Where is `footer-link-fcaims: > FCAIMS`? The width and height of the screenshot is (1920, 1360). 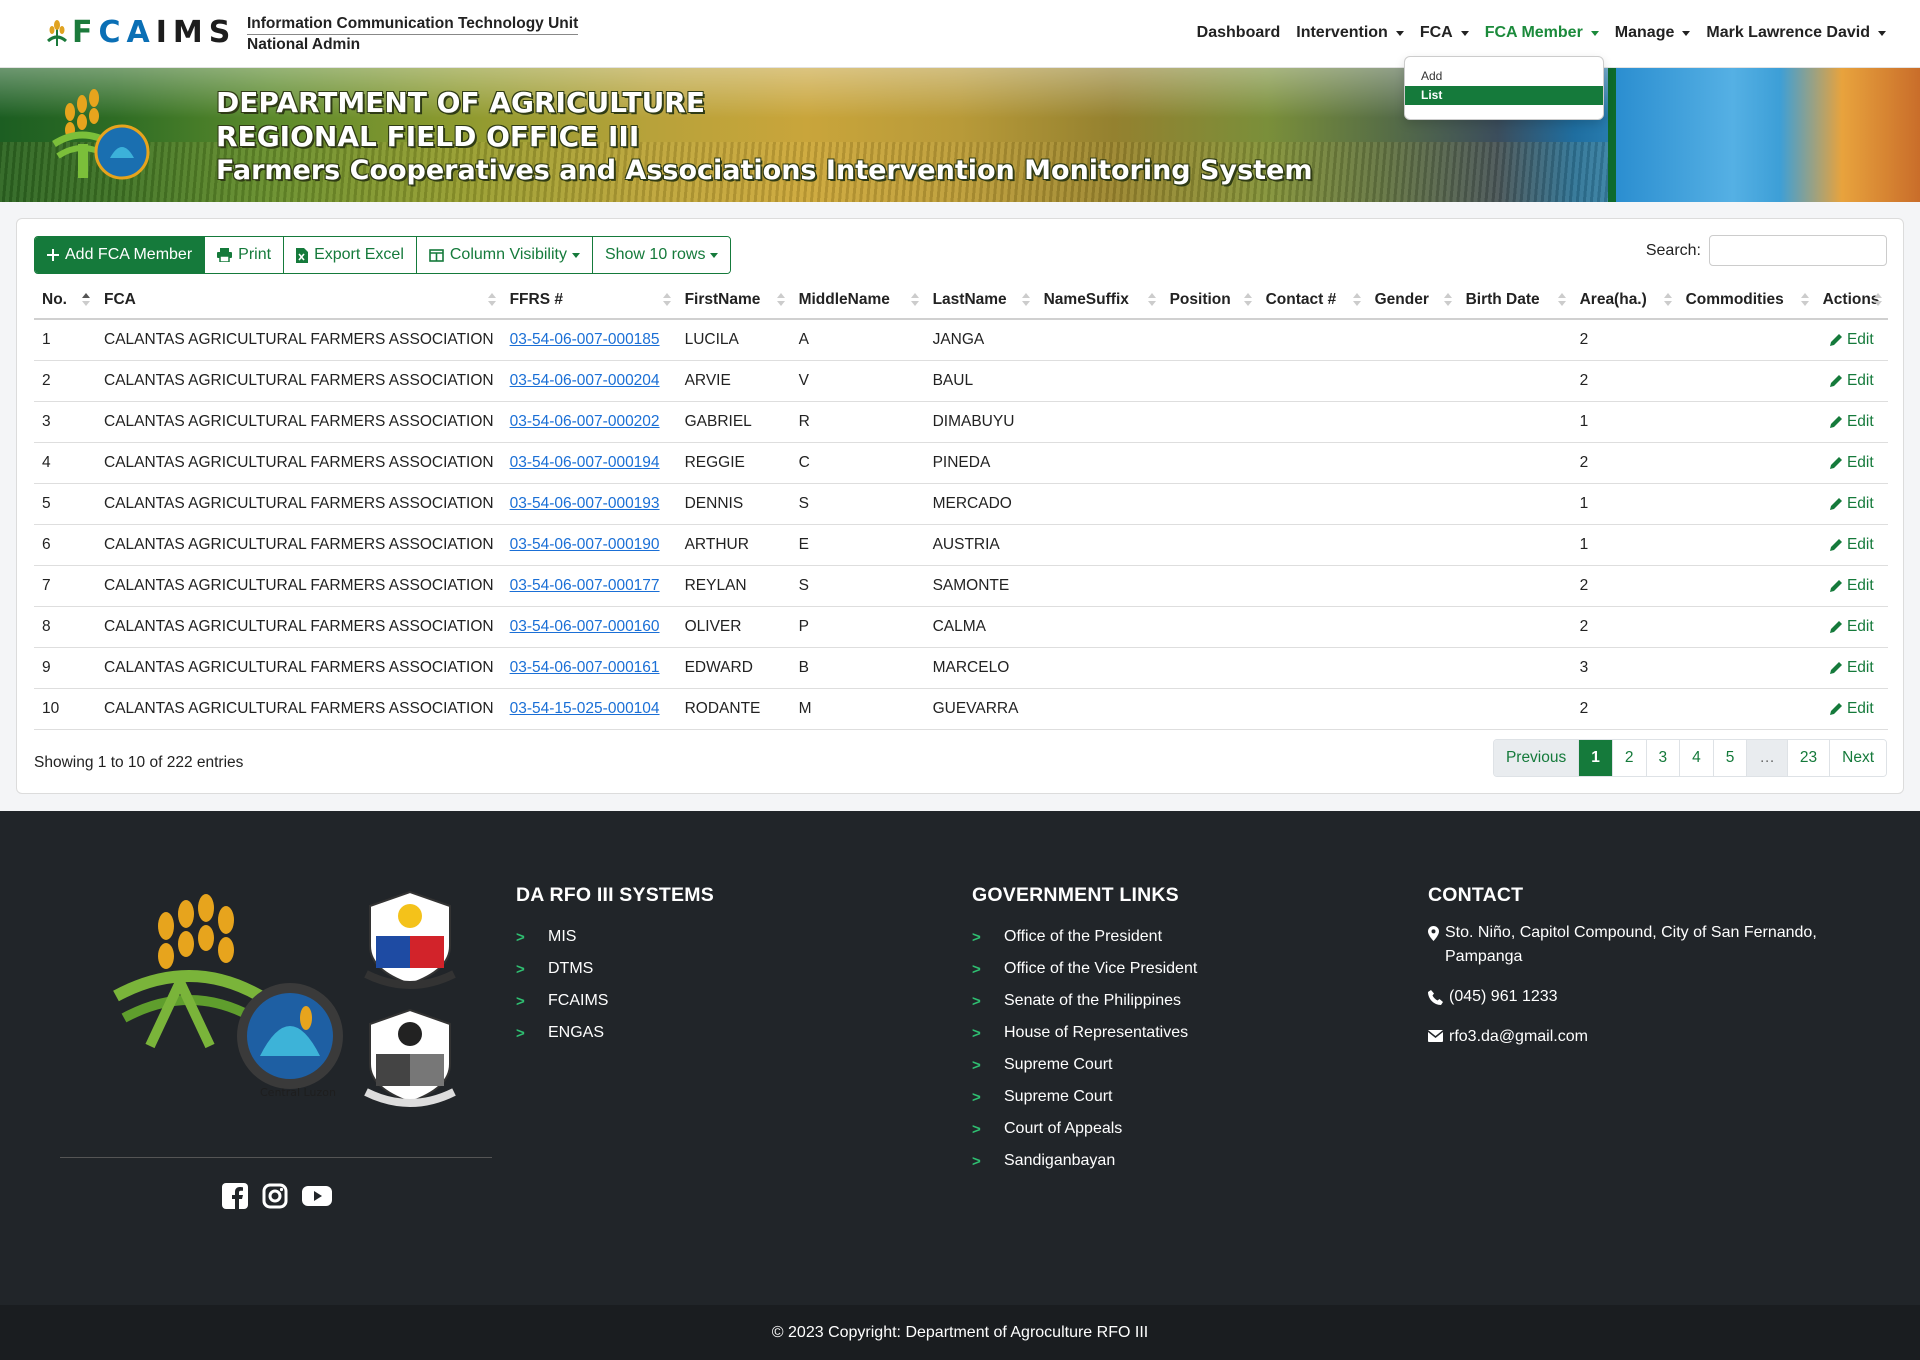 footer-link-fcaims: > FCAIMS is located at coordinates (615, 1001).